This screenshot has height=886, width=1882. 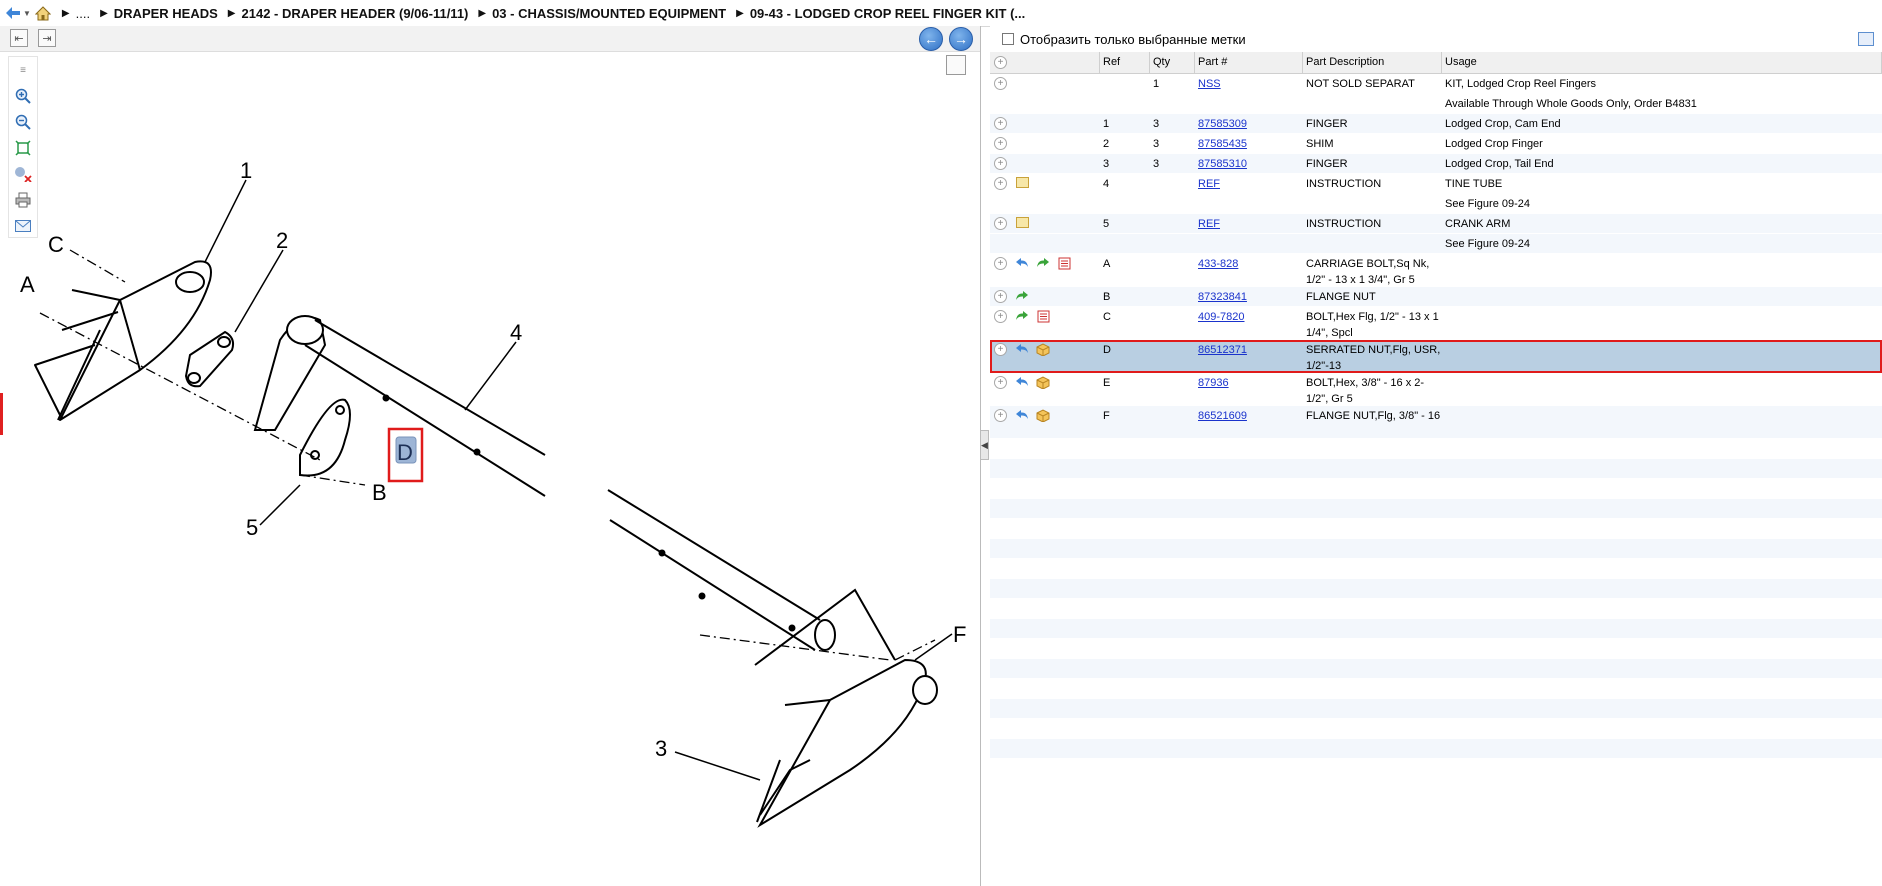 I want to click on callout-d: D, so click(x=405, y=452).